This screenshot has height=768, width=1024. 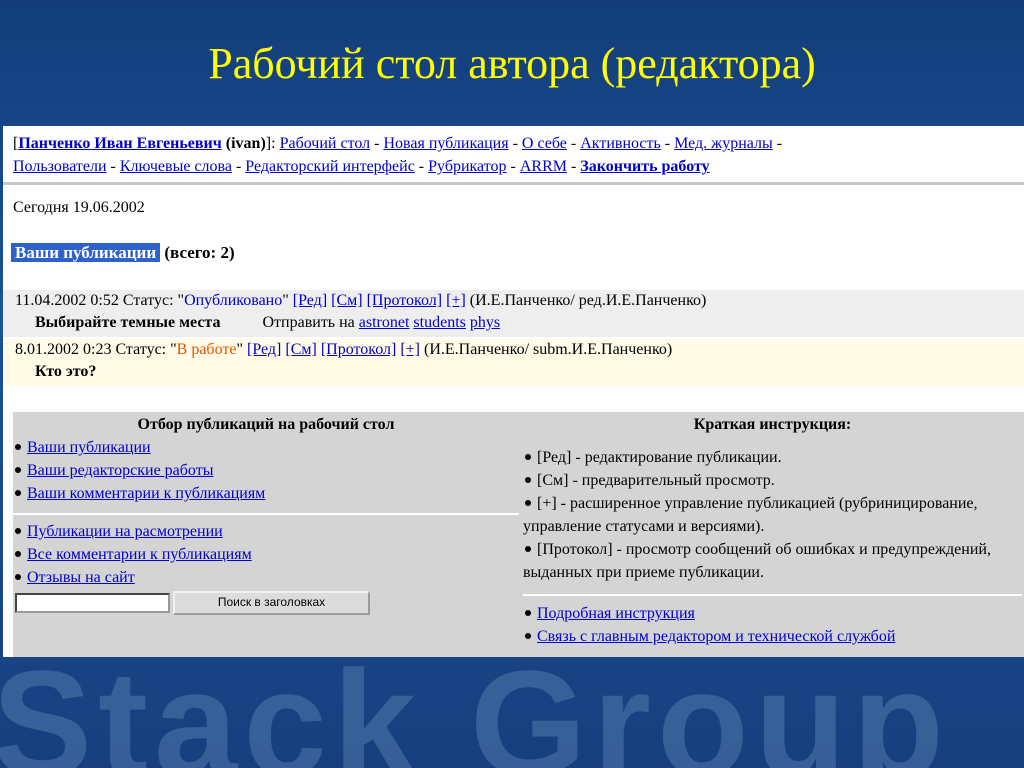 I want to click on nav-link-logout: Закончить работу, so click(x=644, y=166).